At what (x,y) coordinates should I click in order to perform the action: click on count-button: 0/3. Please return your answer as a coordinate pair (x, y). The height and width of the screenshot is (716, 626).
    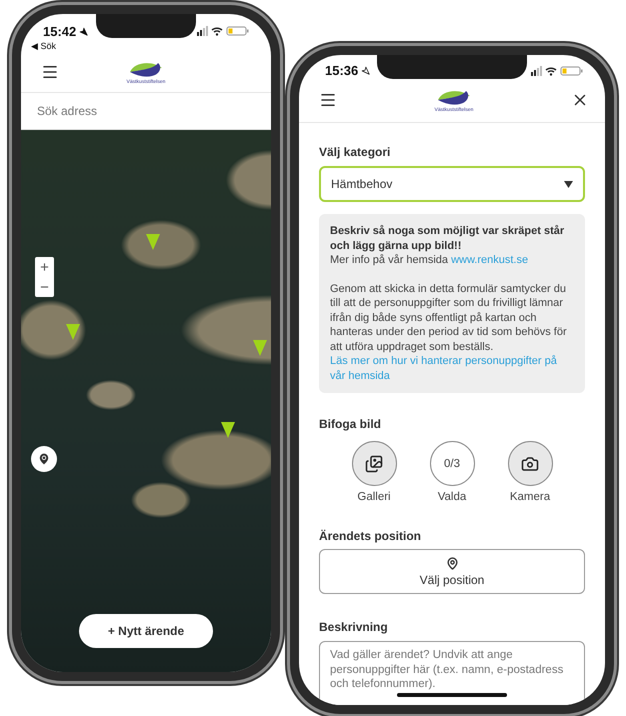
    Looking at the image, I should click on (452, 463).